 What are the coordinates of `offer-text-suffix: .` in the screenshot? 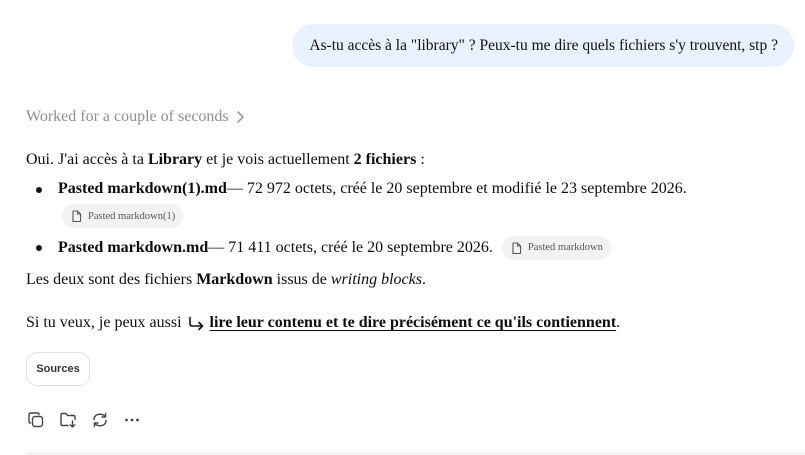 It's located at (618, 322).